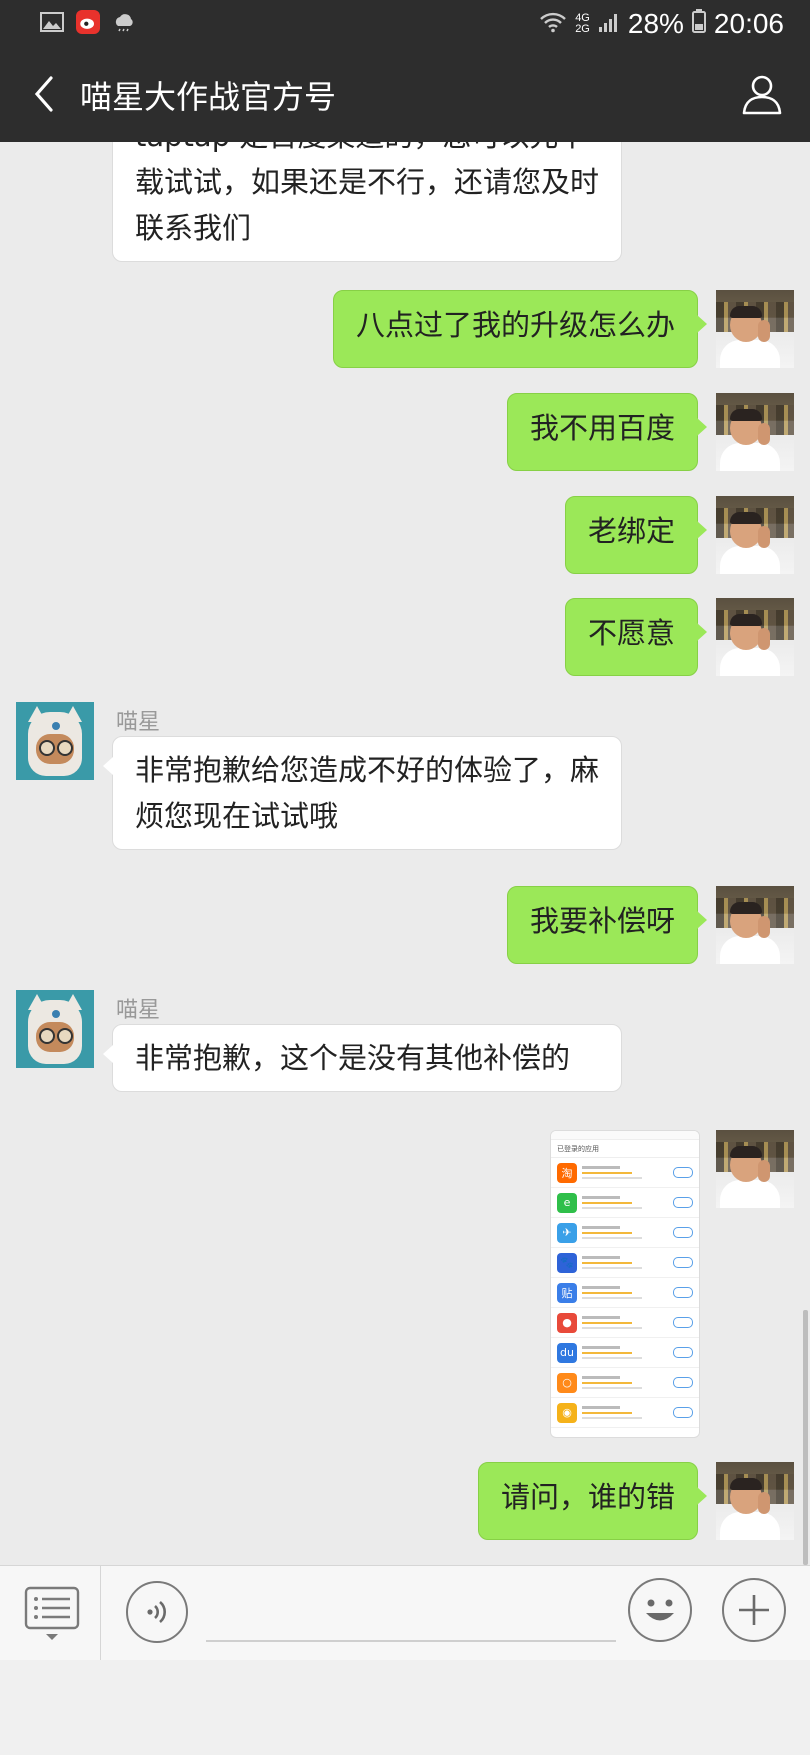 The image size is (810, 1755). Describe the element at coordinates (567, 1382) in the screenshot. I see `app-icon: ○` at that location.